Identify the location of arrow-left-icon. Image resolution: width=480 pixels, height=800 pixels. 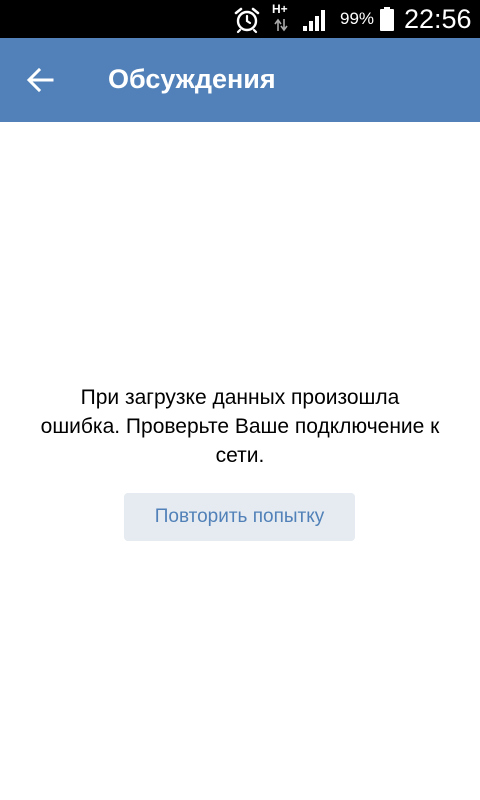
(40, 80).